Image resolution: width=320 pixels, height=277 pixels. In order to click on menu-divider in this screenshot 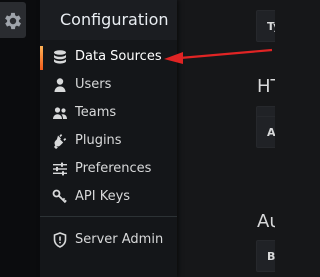, I will do `click(108, 216)`.